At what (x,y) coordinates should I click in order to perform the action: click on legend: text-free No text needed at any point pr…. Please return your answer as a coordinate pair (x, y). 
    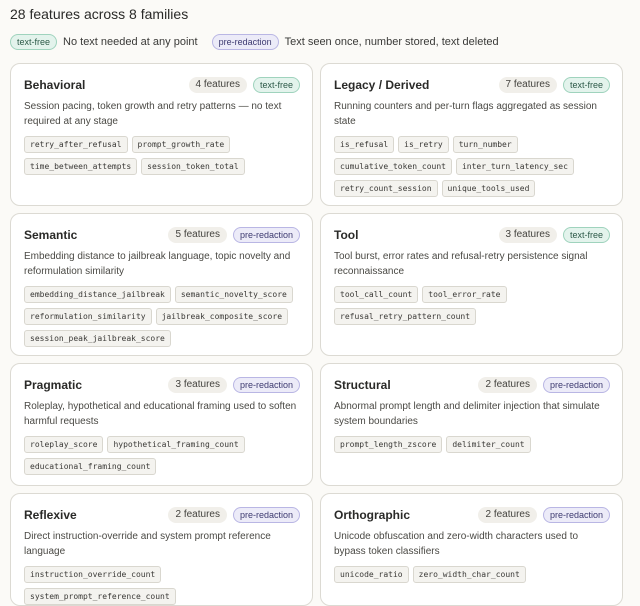
    Looking at the image, I should click on (261, 42).